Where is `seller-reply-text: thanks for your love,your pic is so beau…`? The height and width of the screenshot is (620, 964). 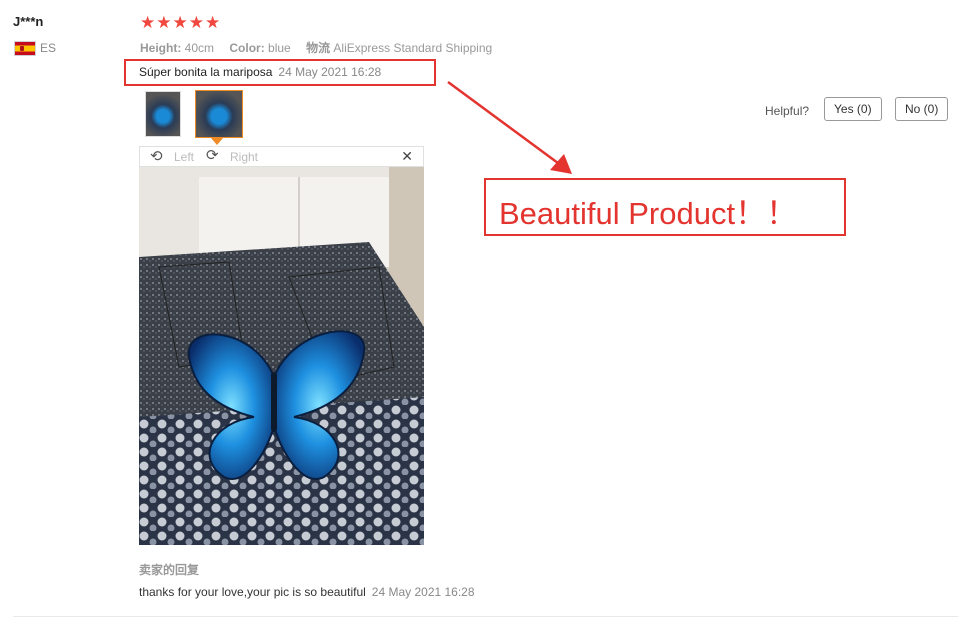 seller-reply-text: thanks for your love,your pic is so beau… is located at coordinates (252, 592).